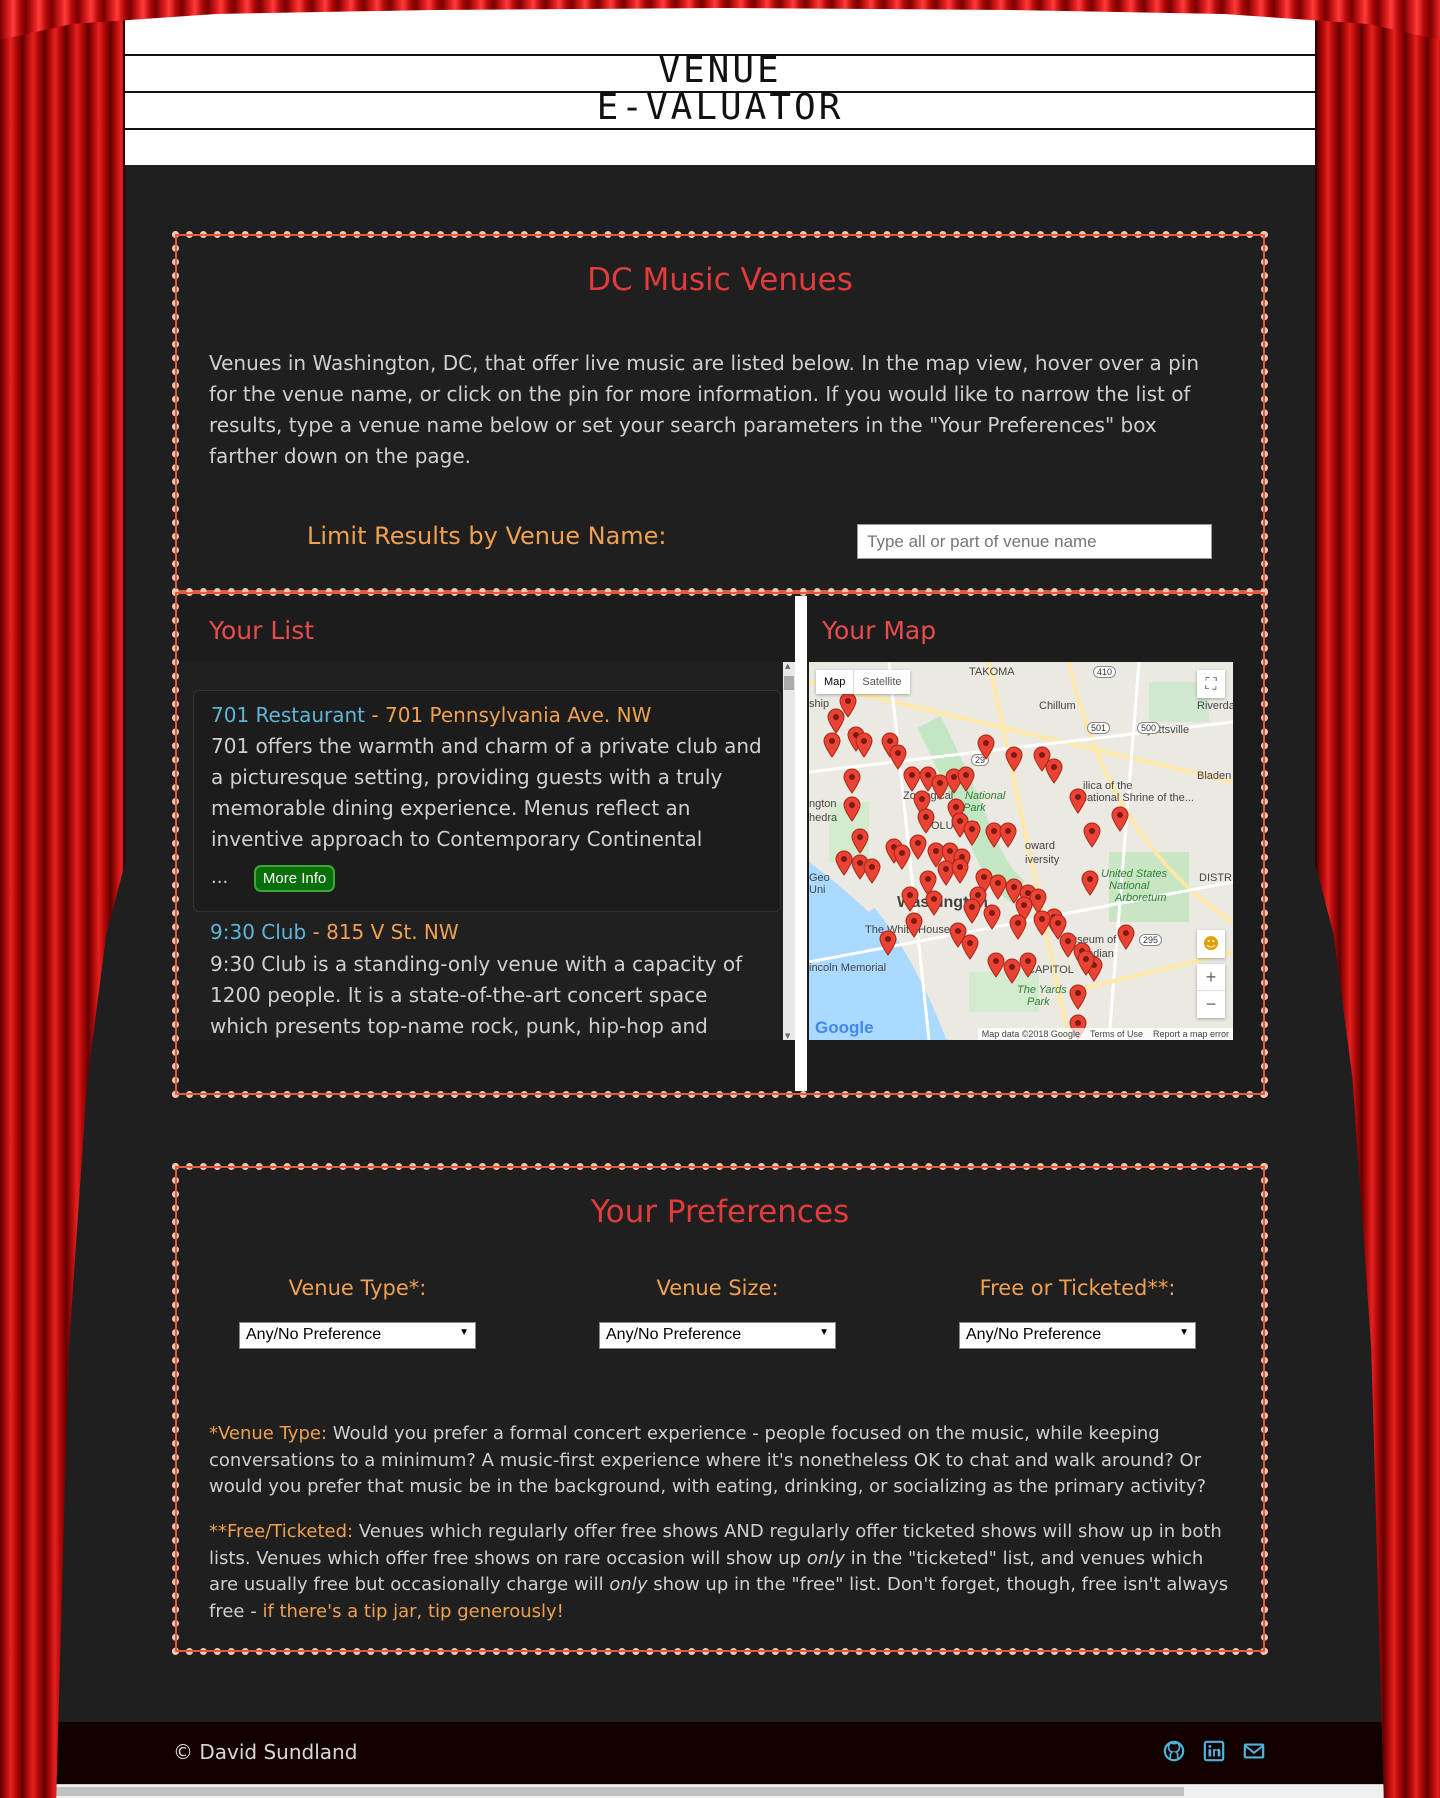 The width and height of the screenshot is (1440, 1798). I want to click on venue-name-link: 9:30 Club, so click(258, 932).